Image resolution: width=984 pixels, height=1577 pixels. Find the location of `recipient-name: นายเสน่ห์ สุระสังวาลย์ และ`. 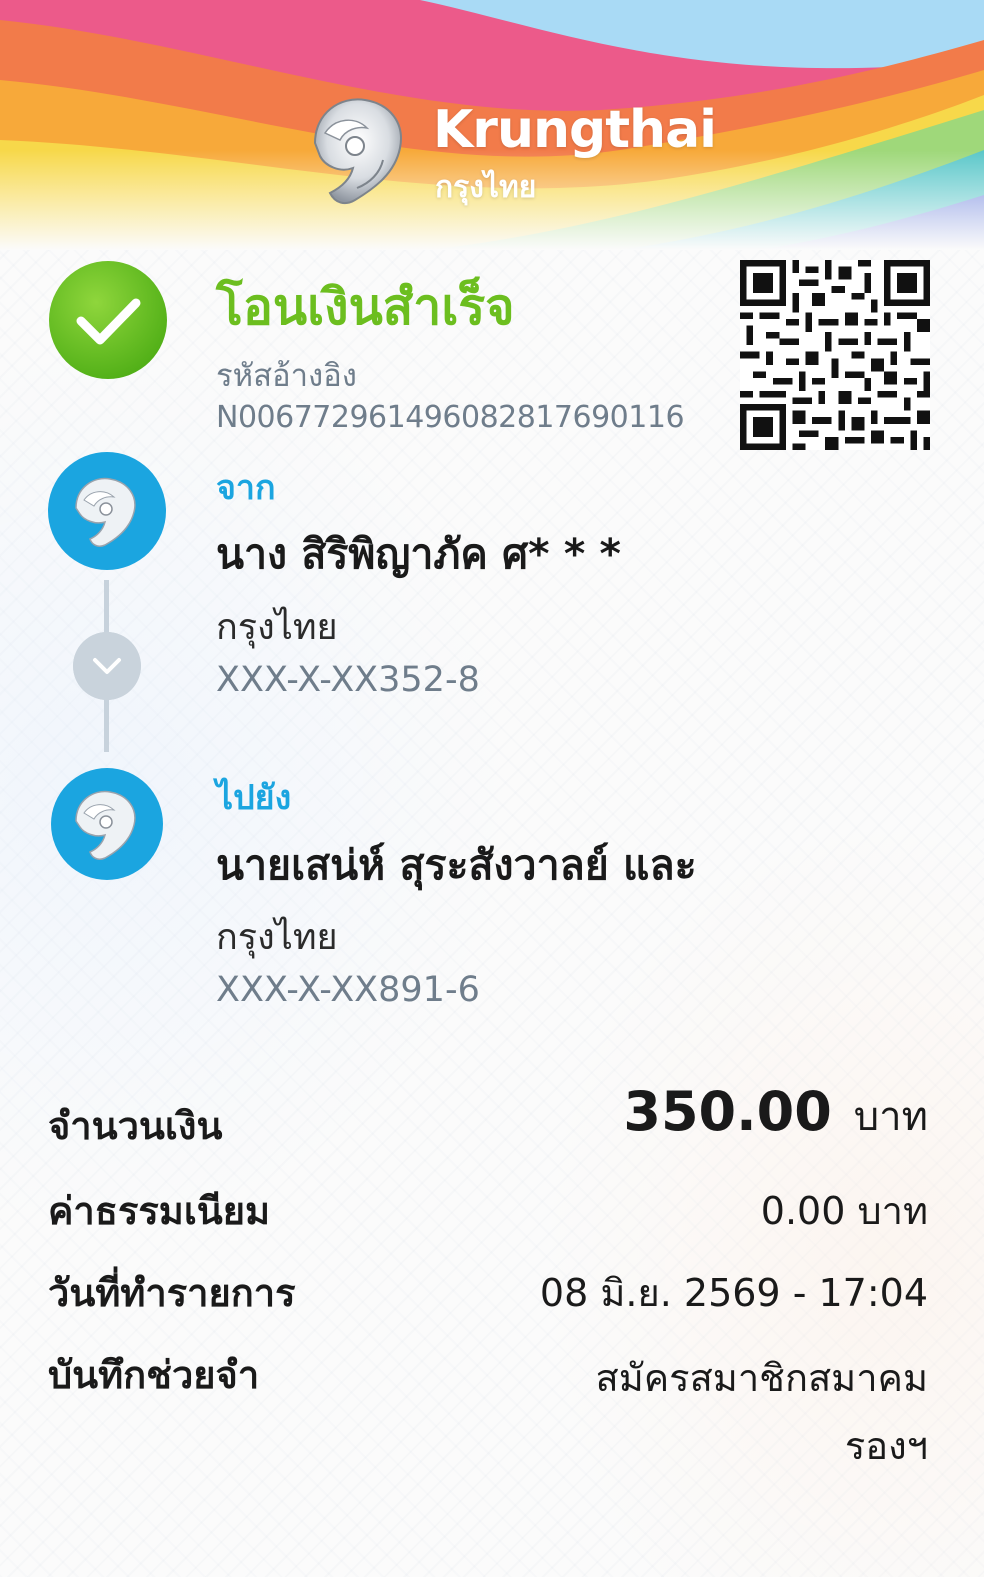

recipient-name: นายเสน่ห์ สุระสังวาลย์ และ is located at coordinates (456, 865).